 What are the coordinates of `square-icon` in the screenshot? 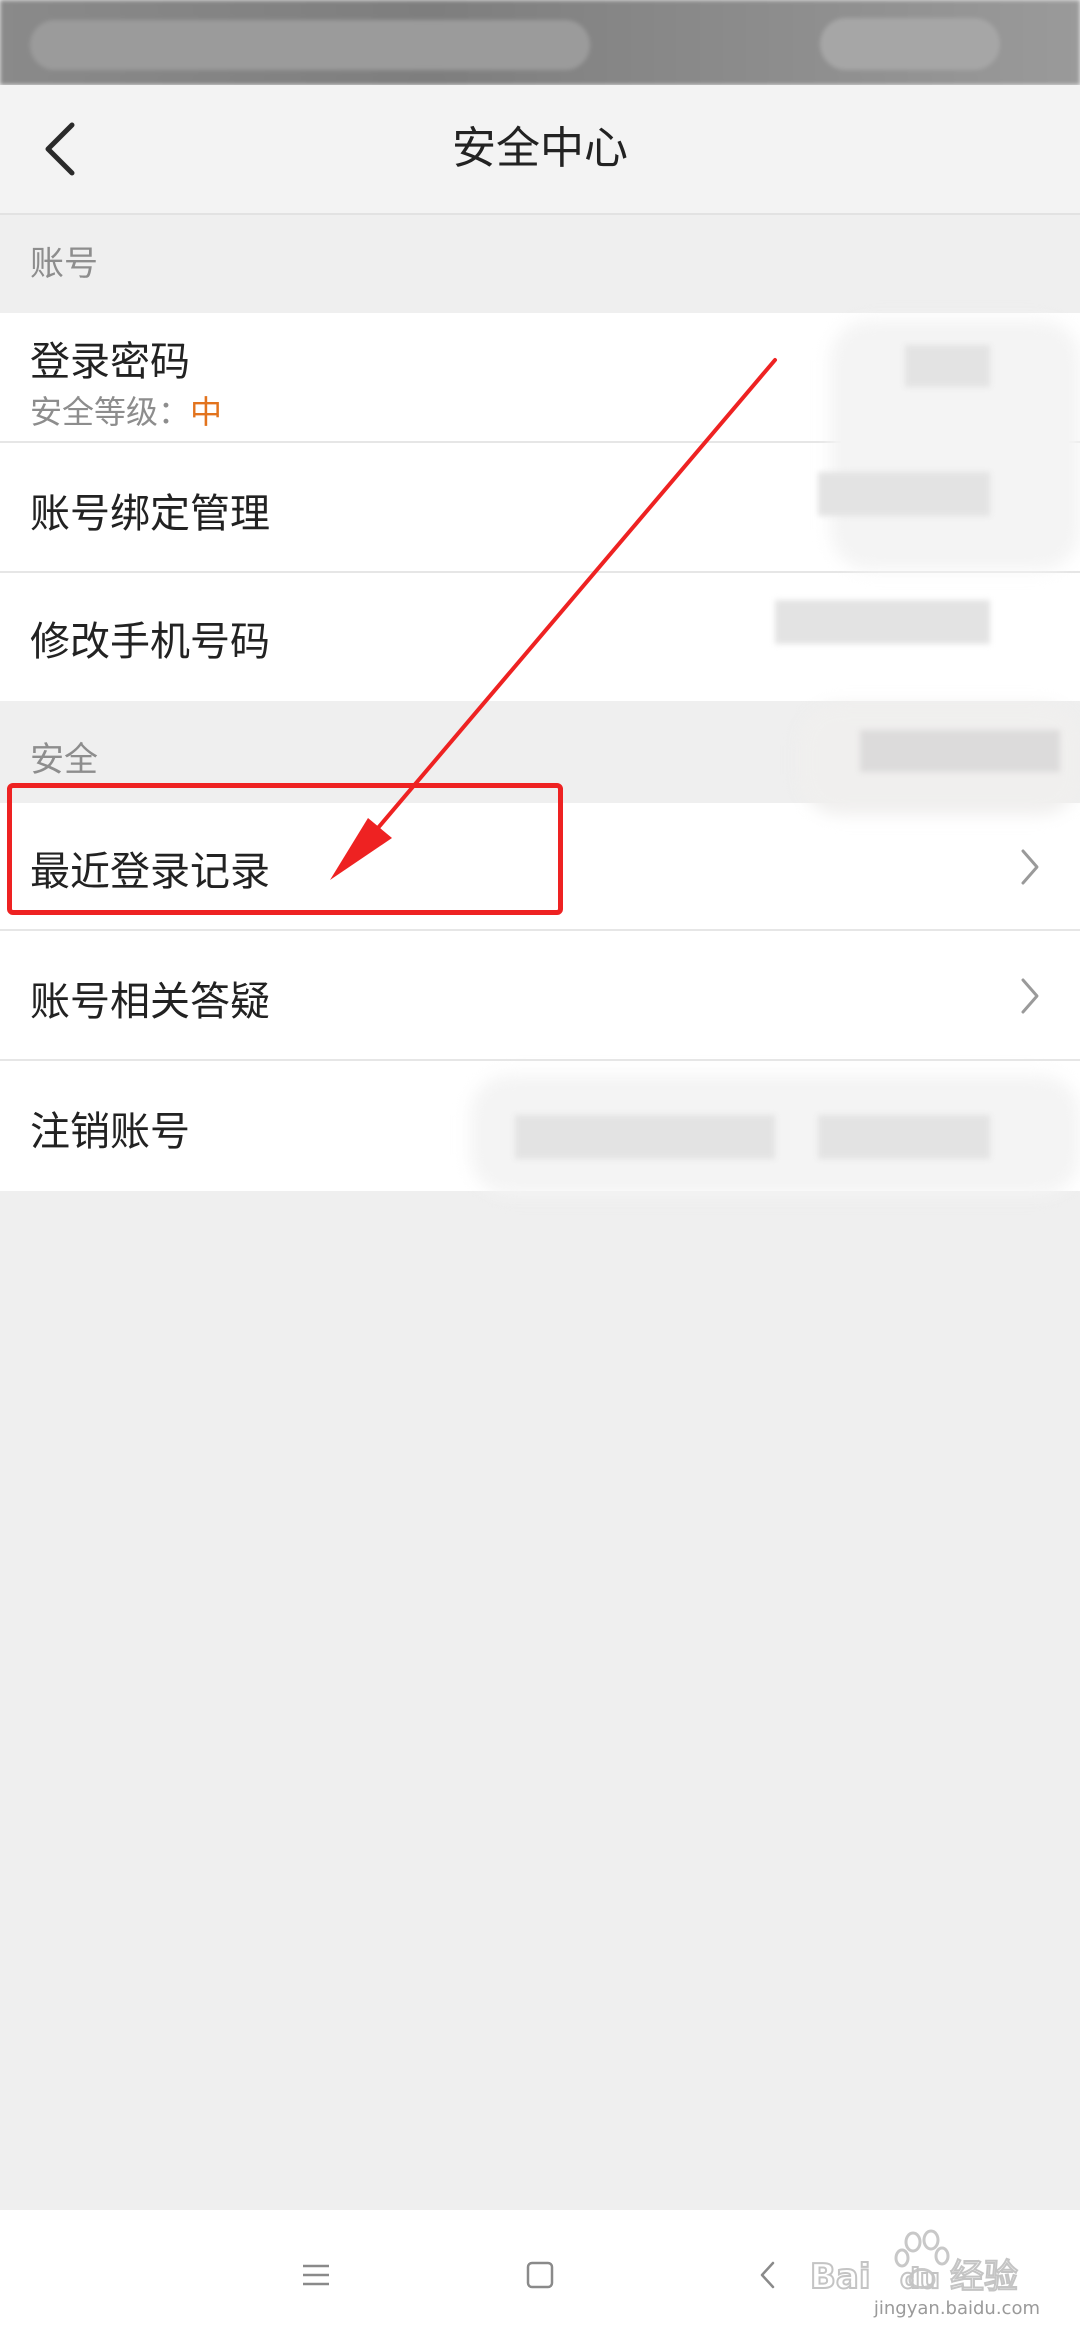 It's located at (540, 2275).